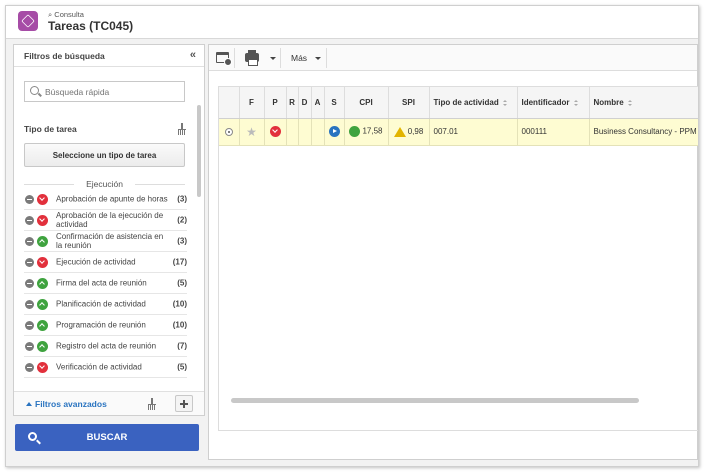 The width and height of the screenshot is (705, 472). I want to click on col-header-a: A, so click(318, 103).